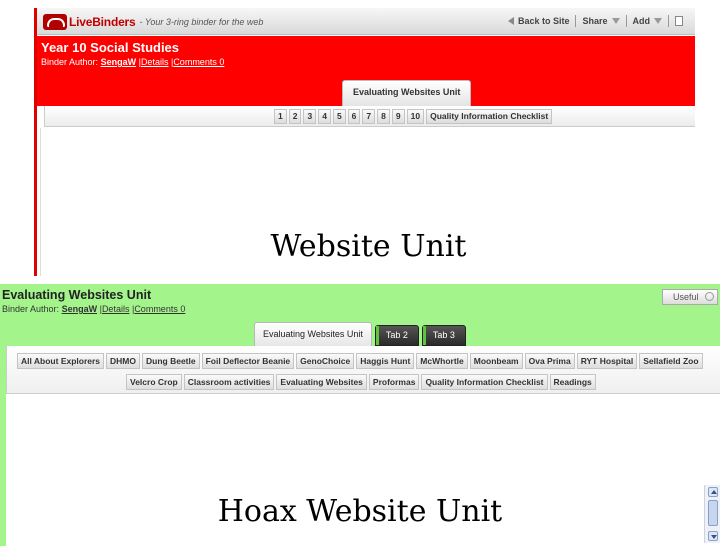  What do you see at coordinates (510, 21) in the screenshot?
I see `back-arrow-icon` at bounding box center [510, 21].